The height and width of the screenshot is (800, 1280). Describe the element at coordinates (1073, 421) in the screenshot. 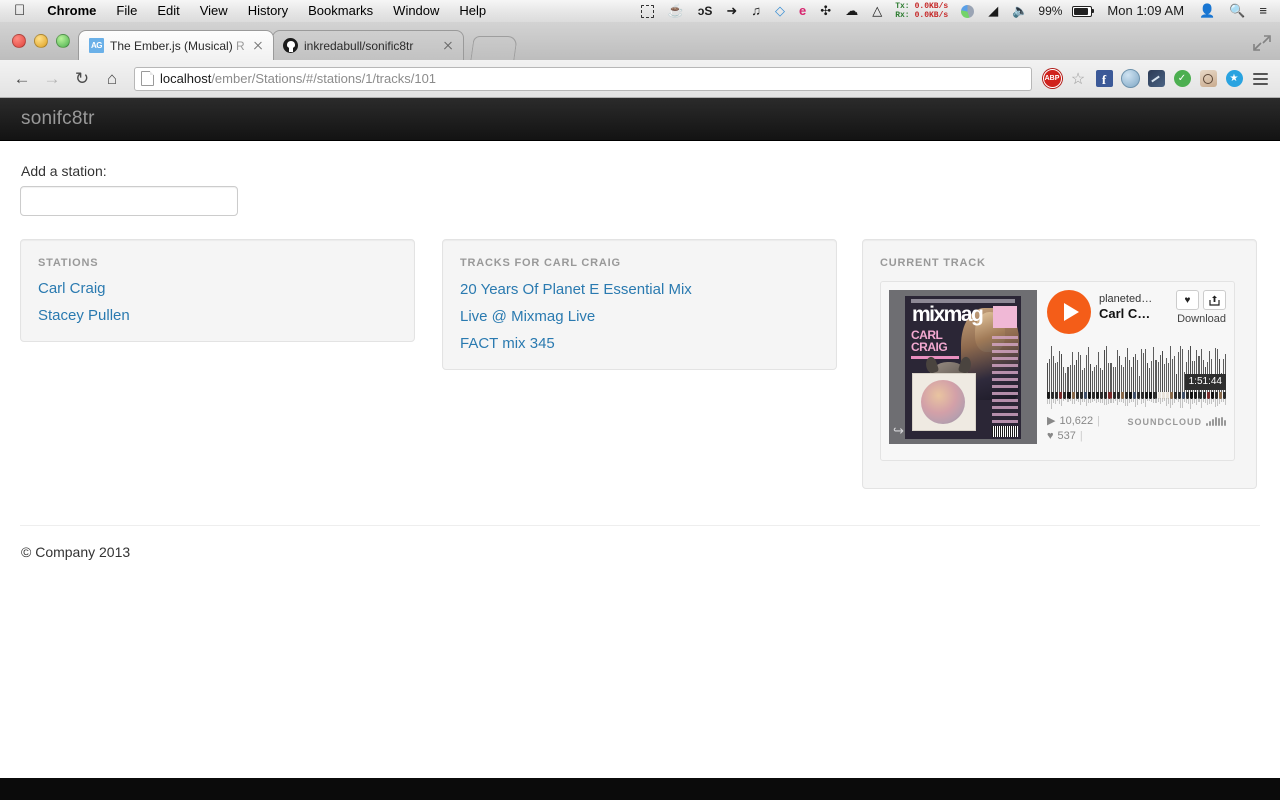

I see `play-count-stat: ▶ 10,622 |` at that location.